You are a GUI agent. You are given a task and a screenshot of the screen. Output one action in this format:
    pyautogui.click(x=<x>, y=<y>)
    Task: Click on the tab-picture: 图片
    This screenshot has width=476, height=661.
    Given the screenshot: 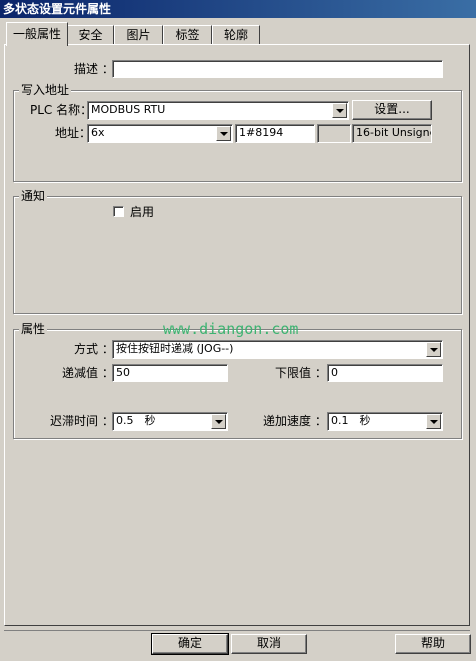 What is the action you would take?
    pyautogui.click(x=138, y=35)
    